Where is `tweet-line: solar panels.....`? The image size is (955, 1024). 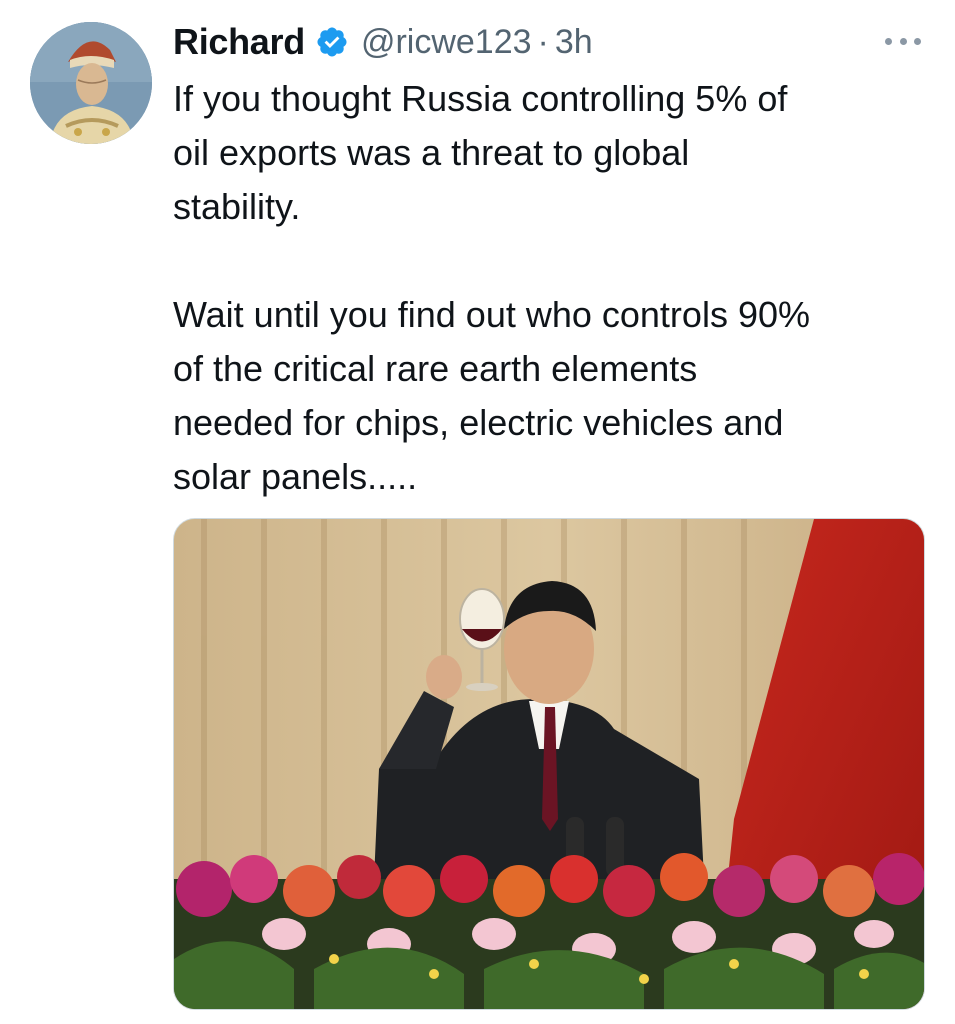
tweet-line: solar panels..... is located at coordinates (295, 476).